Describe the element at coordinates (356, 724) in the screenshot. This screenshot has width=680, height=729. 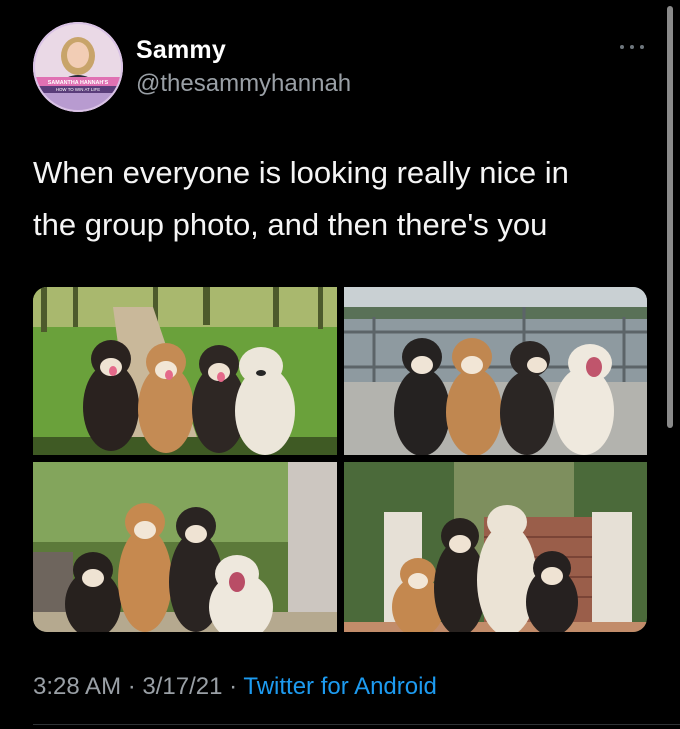
I see `divider` at that location.